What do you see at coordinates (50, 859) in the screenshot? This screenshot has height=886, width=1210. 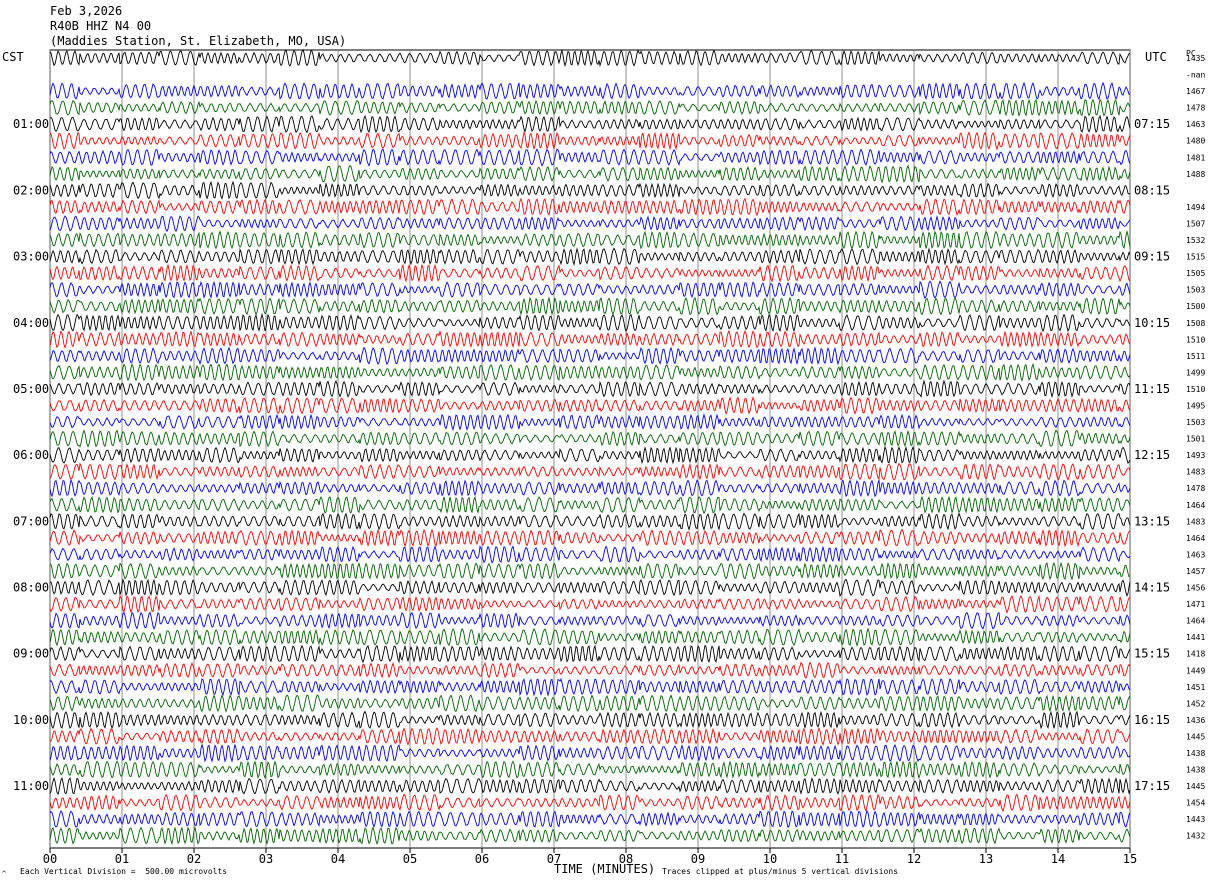 I see `x-tick-label: 00` at bounding box center [50, 859].